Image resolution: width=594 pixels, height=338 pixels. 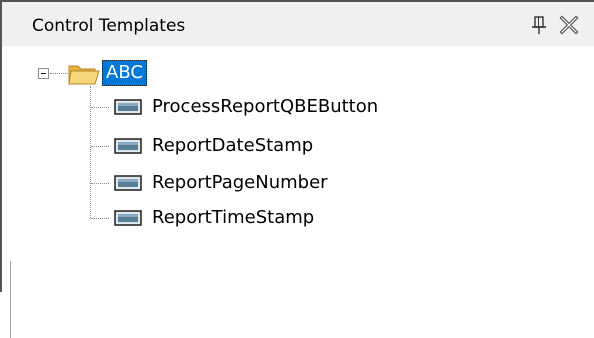 What do you see at coordinates (233, 217) in the screenshot?
I see `tree-item-label: ReportTimeStamp` at bounding box center [233, 217].